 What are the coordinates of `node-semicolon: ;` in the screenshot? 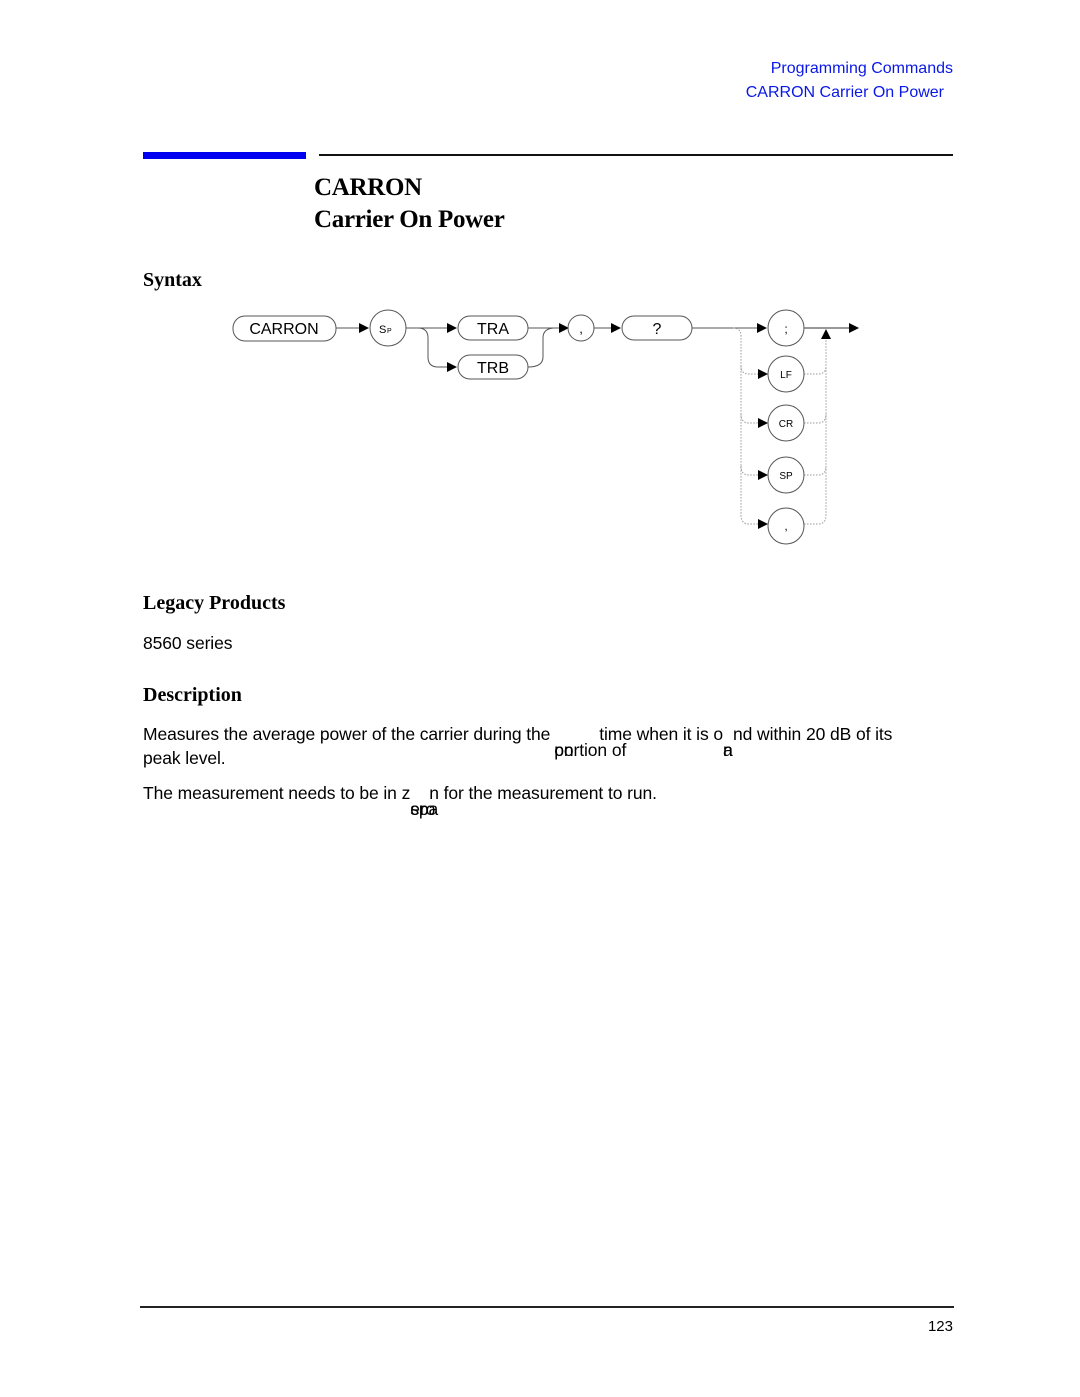 It's located at (785, 329).